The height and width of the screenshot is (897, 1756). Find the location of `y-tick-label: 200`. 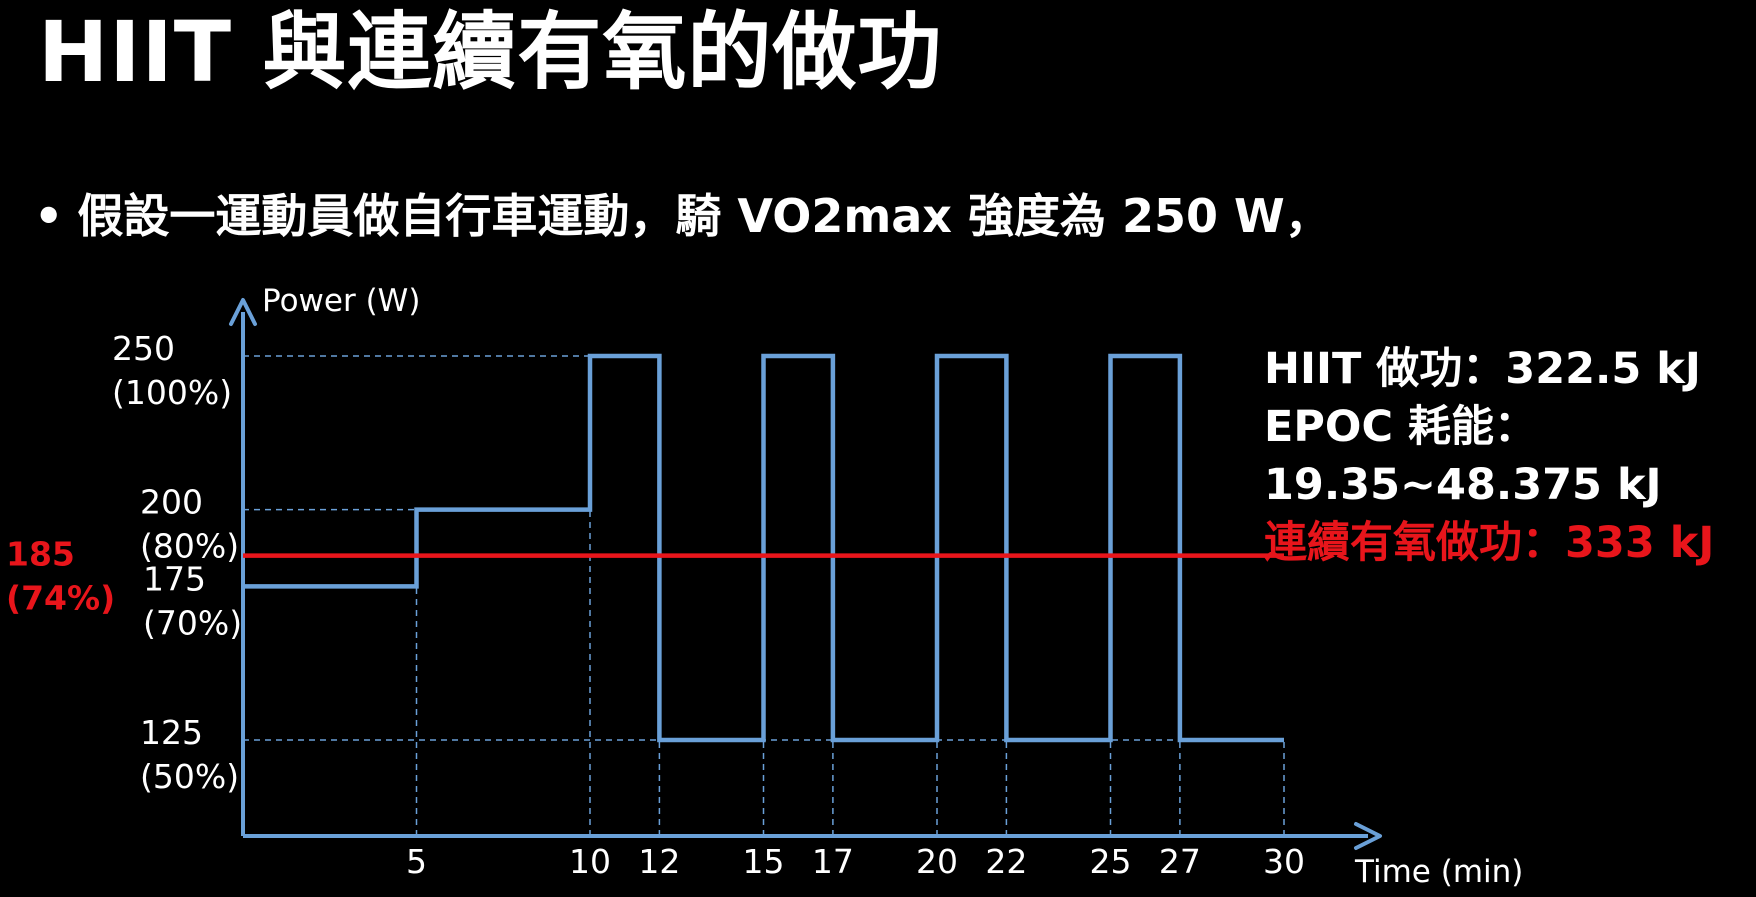

y-tick-label: 200 is located at coordinates (171, 502).